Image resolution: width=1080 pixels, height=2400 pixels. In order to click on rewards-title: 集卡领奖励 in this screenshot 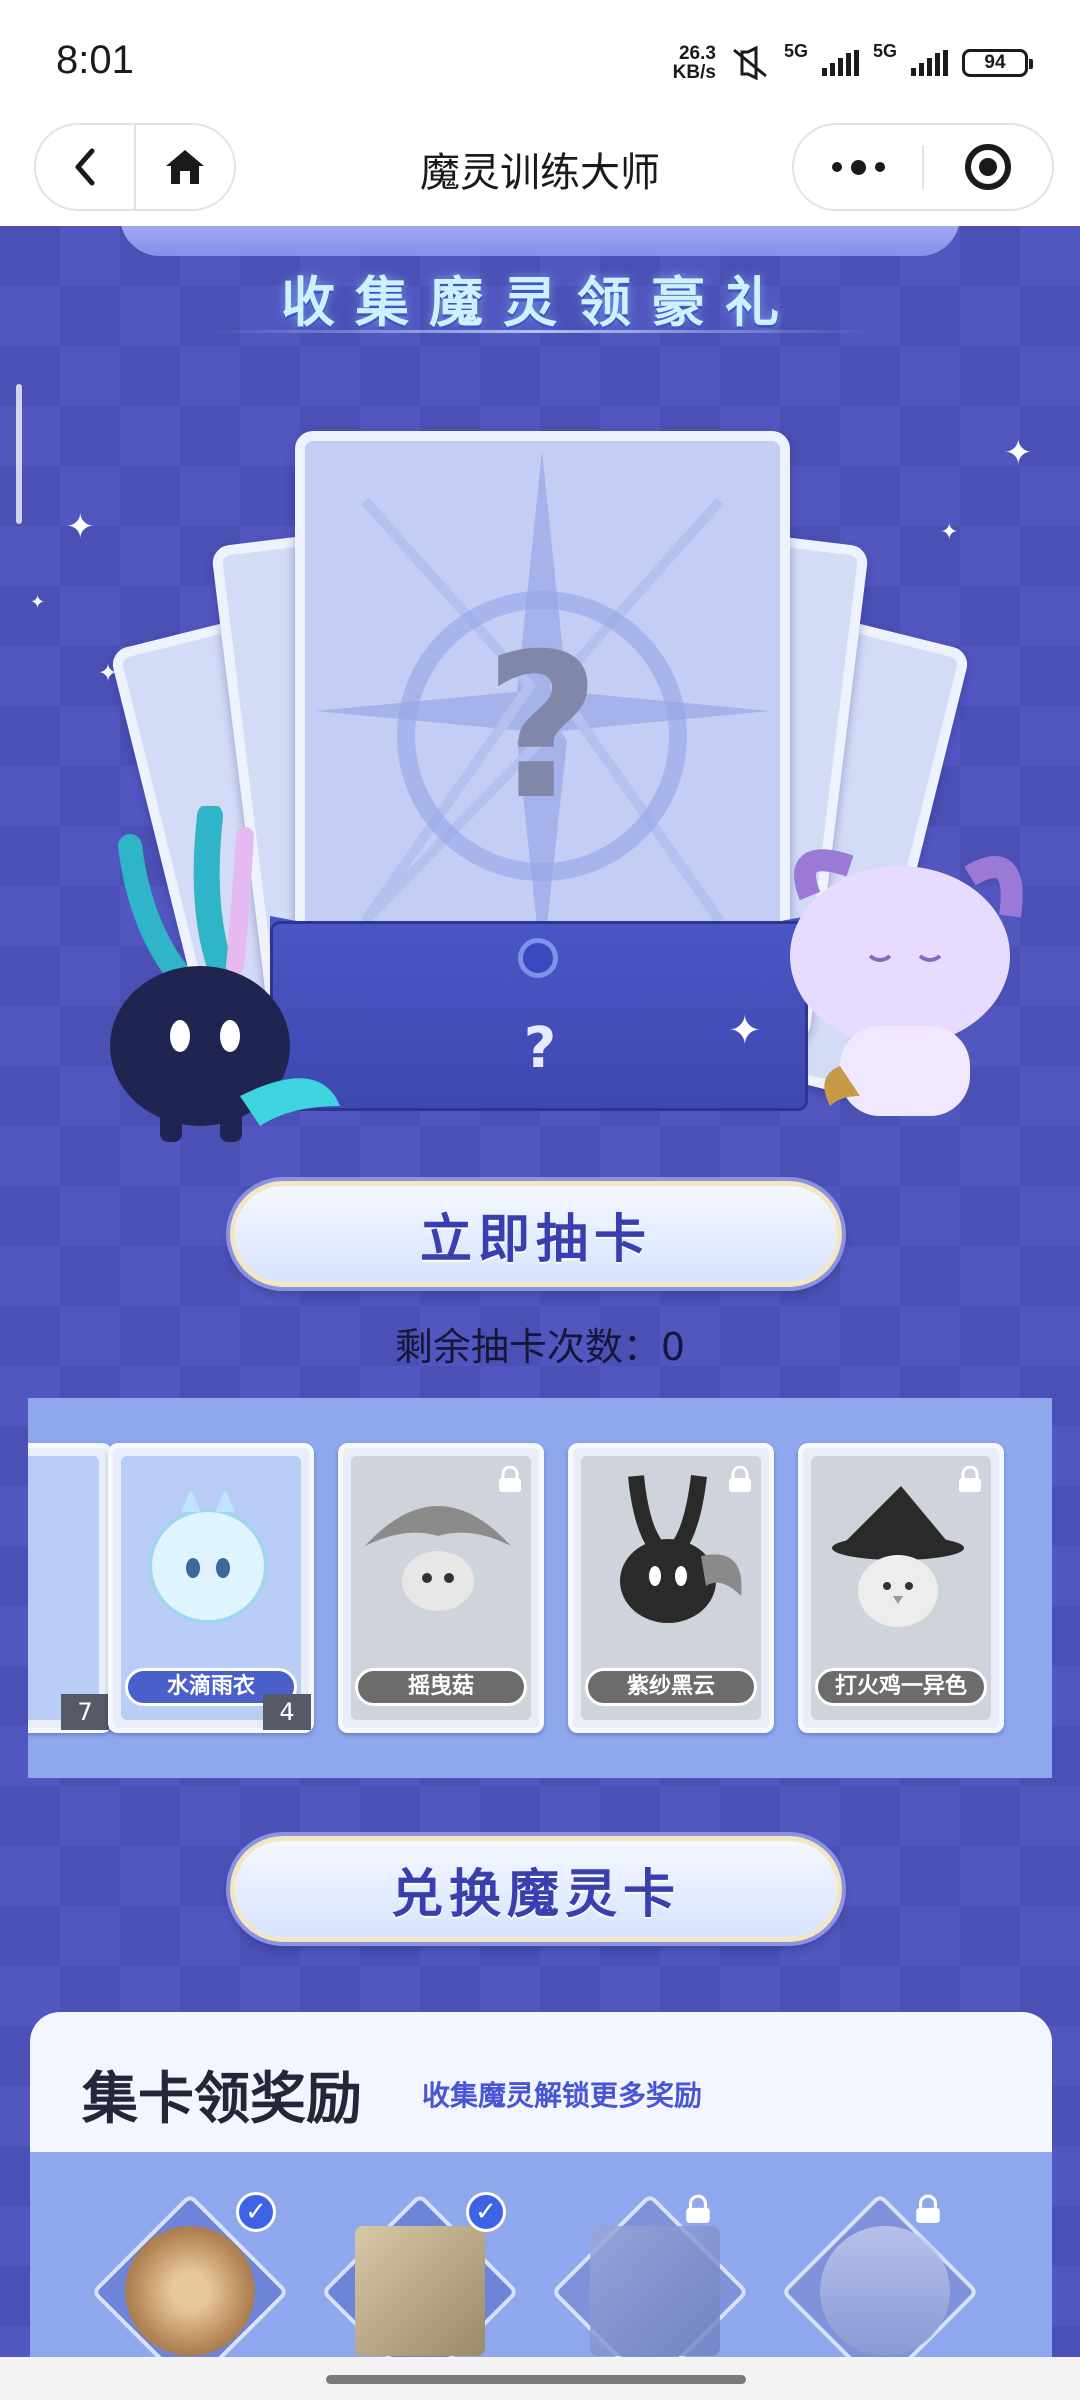, I will do `click(222, 2099)`.